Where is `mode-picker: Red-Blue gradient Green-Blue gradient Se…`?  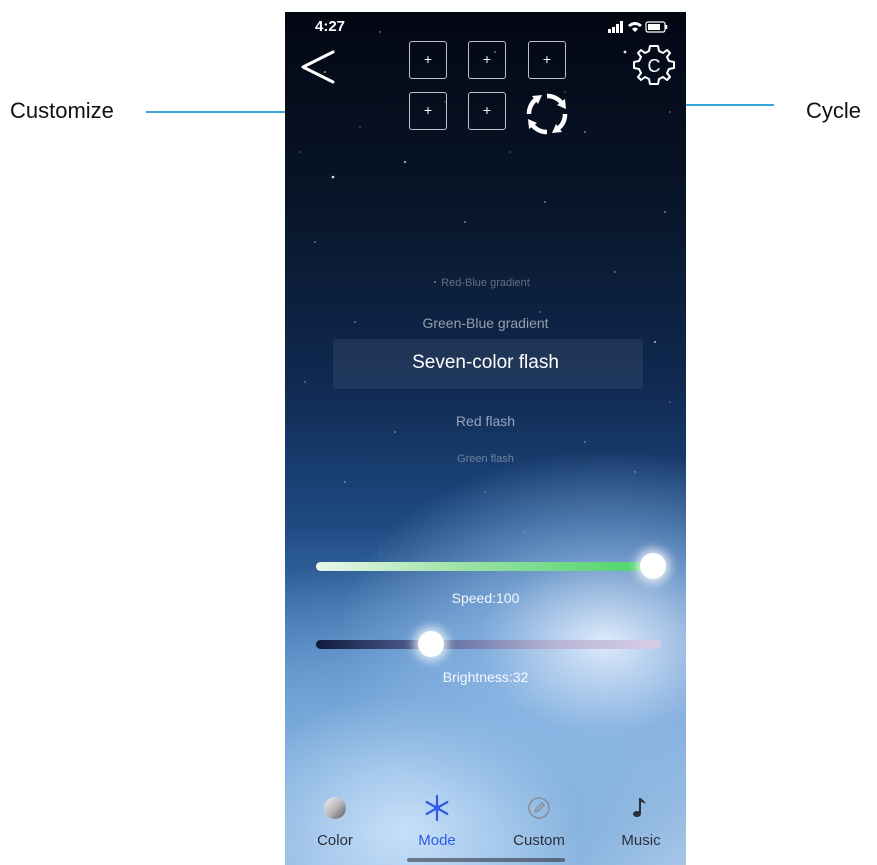 mode-picker: Red-Blue gradient Green-Blue gradient Se… is located at coordinates (485, 362).